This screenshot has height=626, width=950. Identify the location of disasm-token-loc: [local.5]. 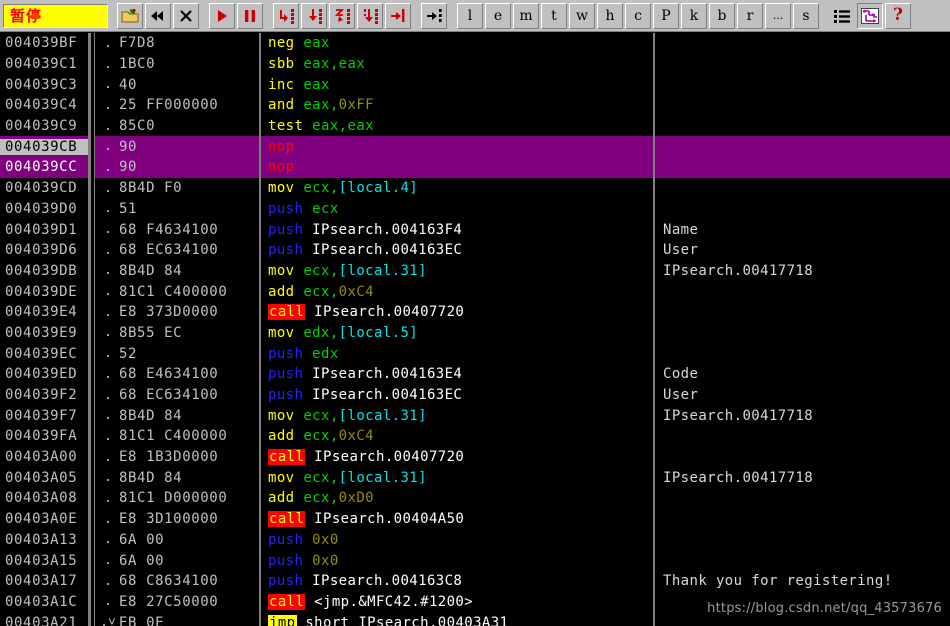
(378, 332).